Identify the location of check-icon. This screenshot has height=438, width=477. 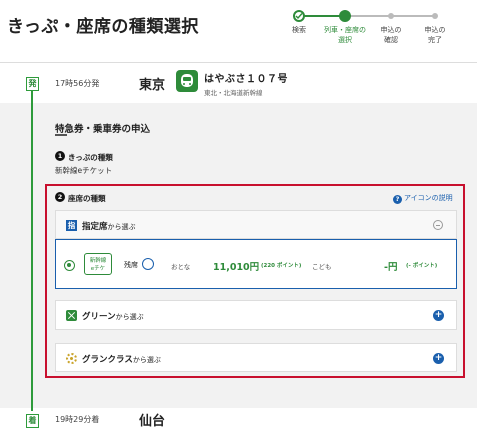
(299, 16).